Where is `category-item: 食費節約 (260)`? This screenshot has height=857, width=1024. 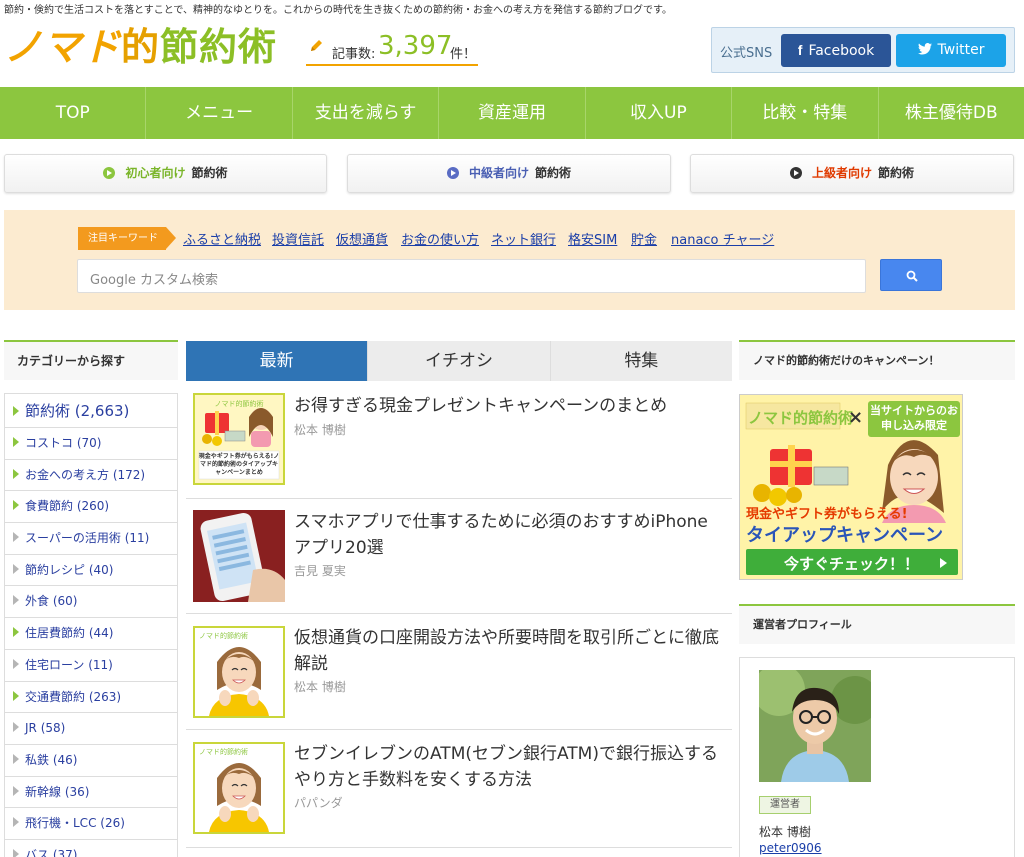 category-item: 食費節約 (260) is located at coordinates (91, 507).